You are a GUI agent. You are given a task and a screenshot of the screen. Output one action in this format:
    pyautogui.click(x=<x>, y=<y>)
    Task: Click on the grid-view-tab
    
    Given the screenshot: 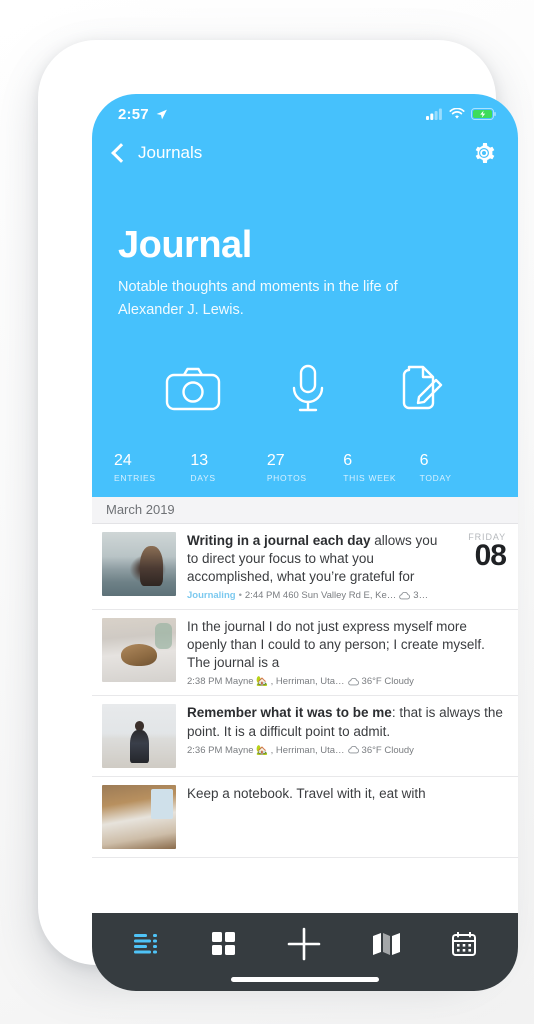 What is the action you would take?
    pyautogui.click(x=223, y=944)
    